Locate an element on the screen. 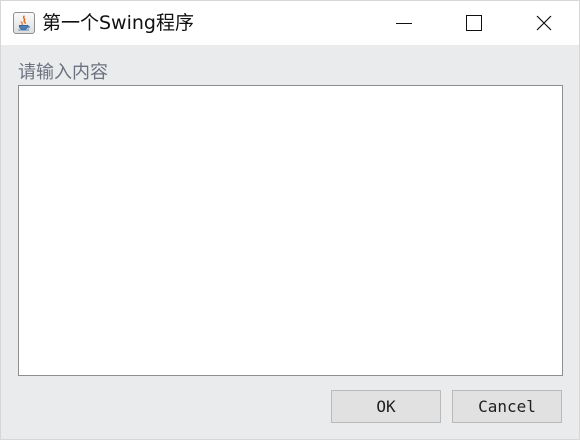  minimize-icon is located at coordinates (404, 23).